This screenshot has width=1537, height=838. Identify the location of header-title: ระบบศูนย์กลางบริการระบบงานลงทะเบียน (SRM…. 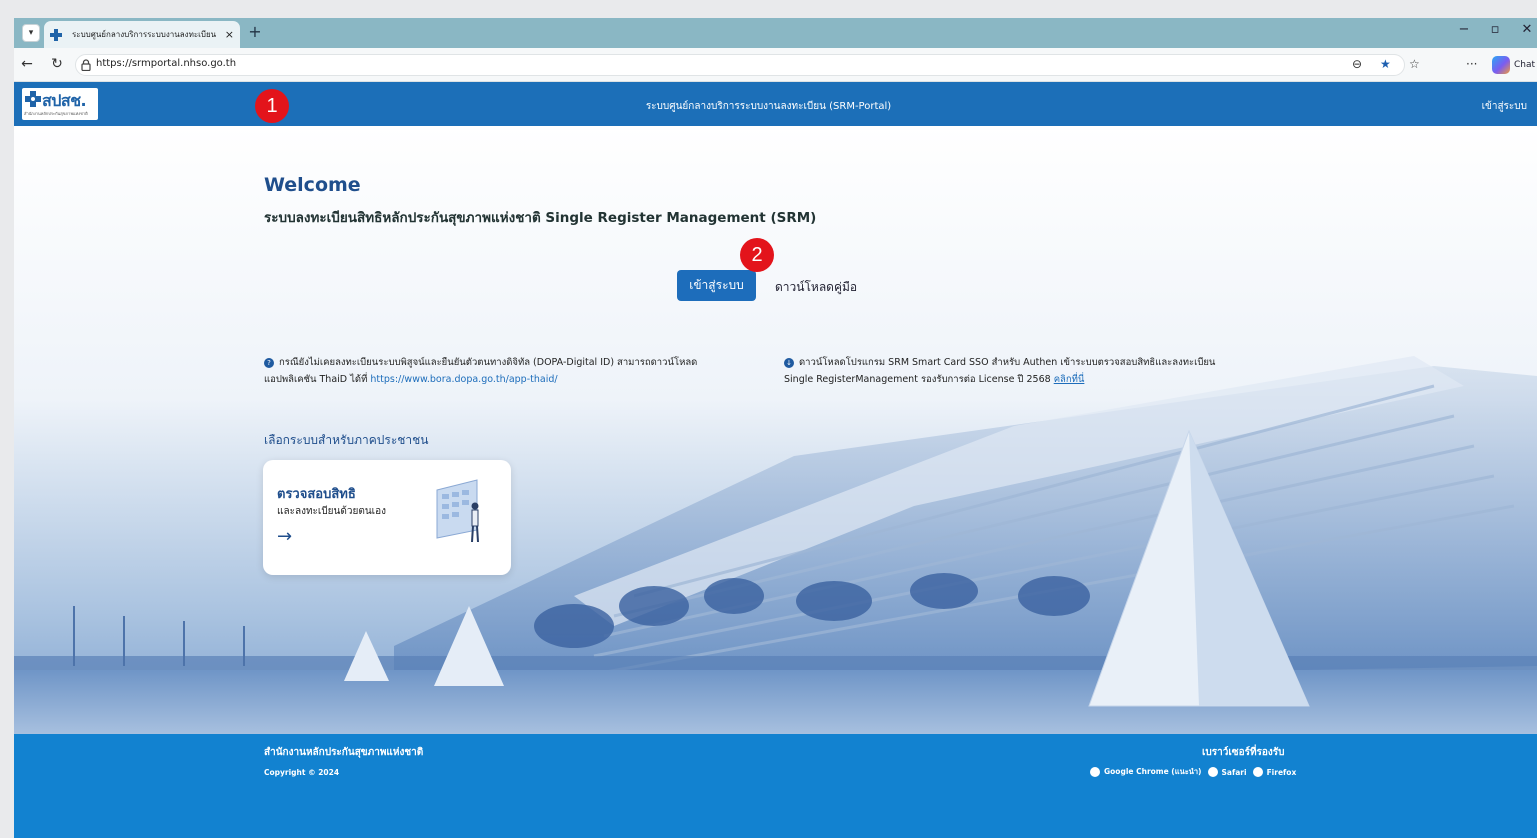
(768, 106).